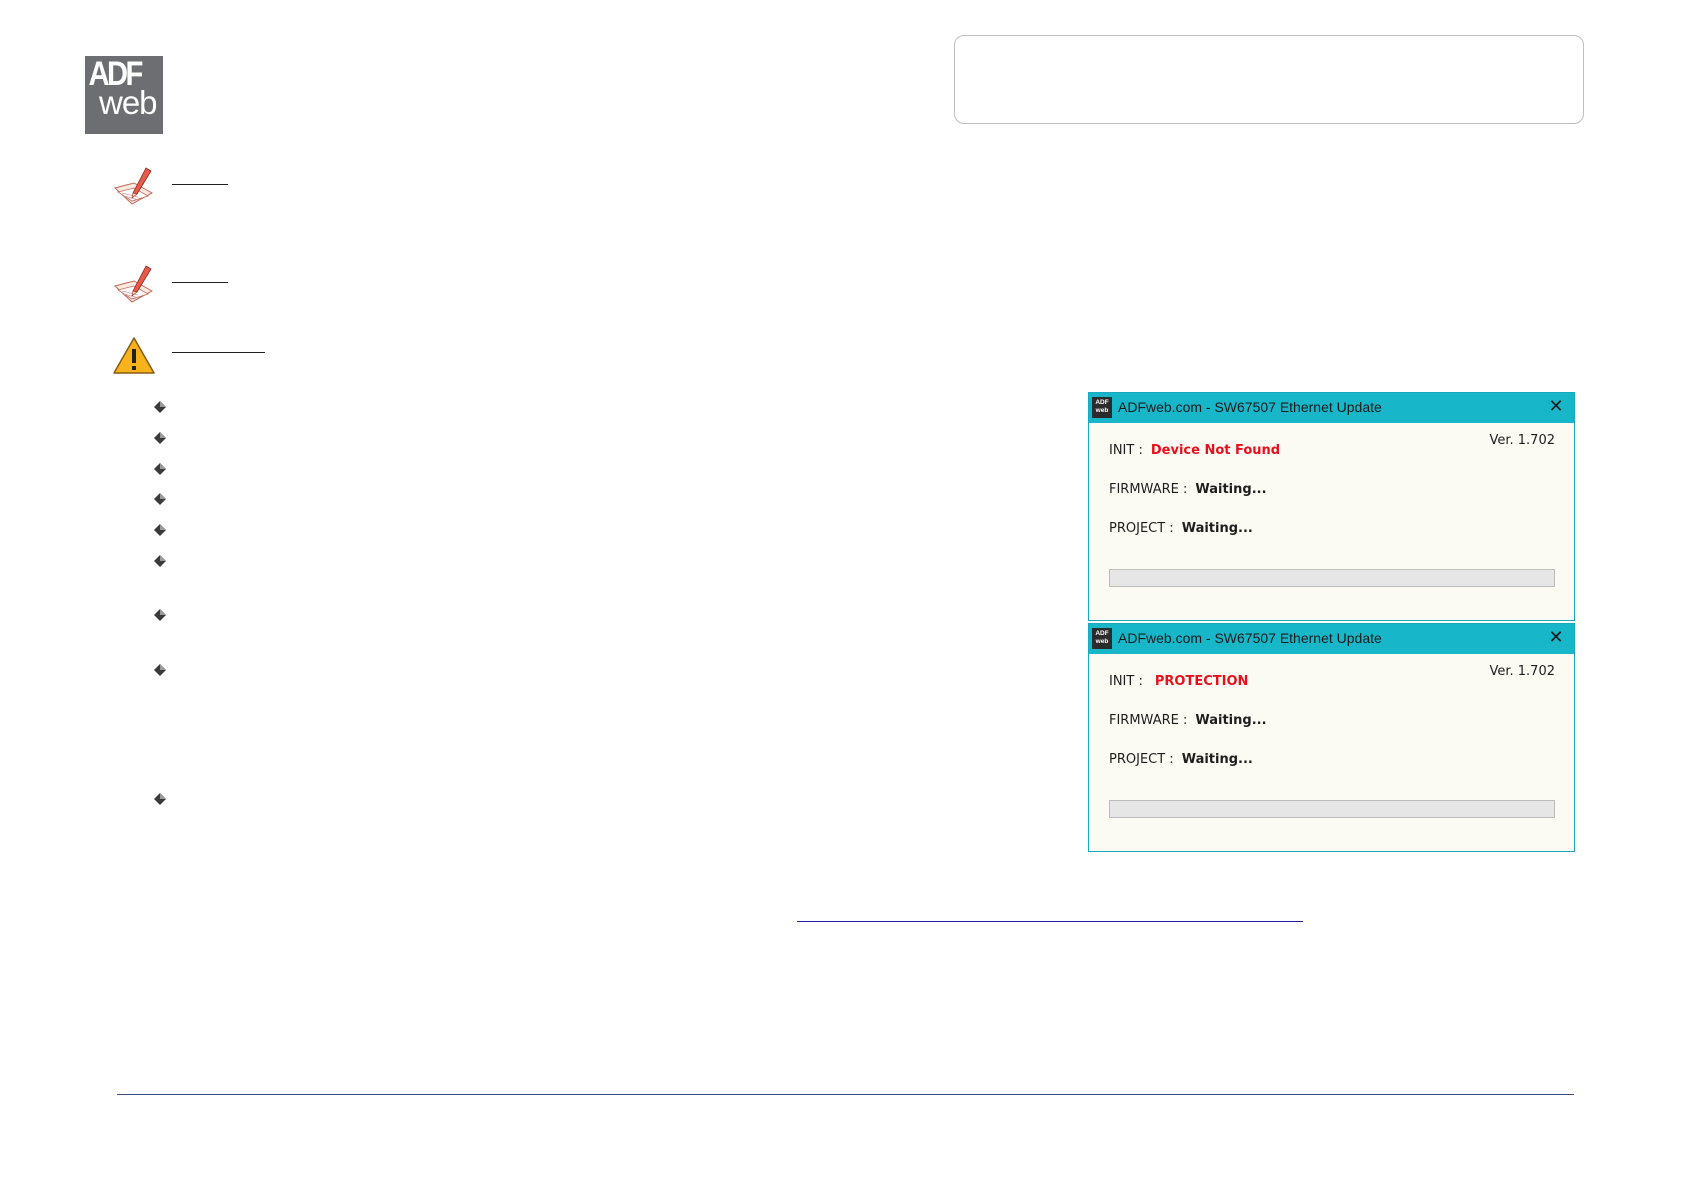  Describe the element at coordinates (1201, 681) in the screenshot. I see `init-status: PROTECTION` at that location.